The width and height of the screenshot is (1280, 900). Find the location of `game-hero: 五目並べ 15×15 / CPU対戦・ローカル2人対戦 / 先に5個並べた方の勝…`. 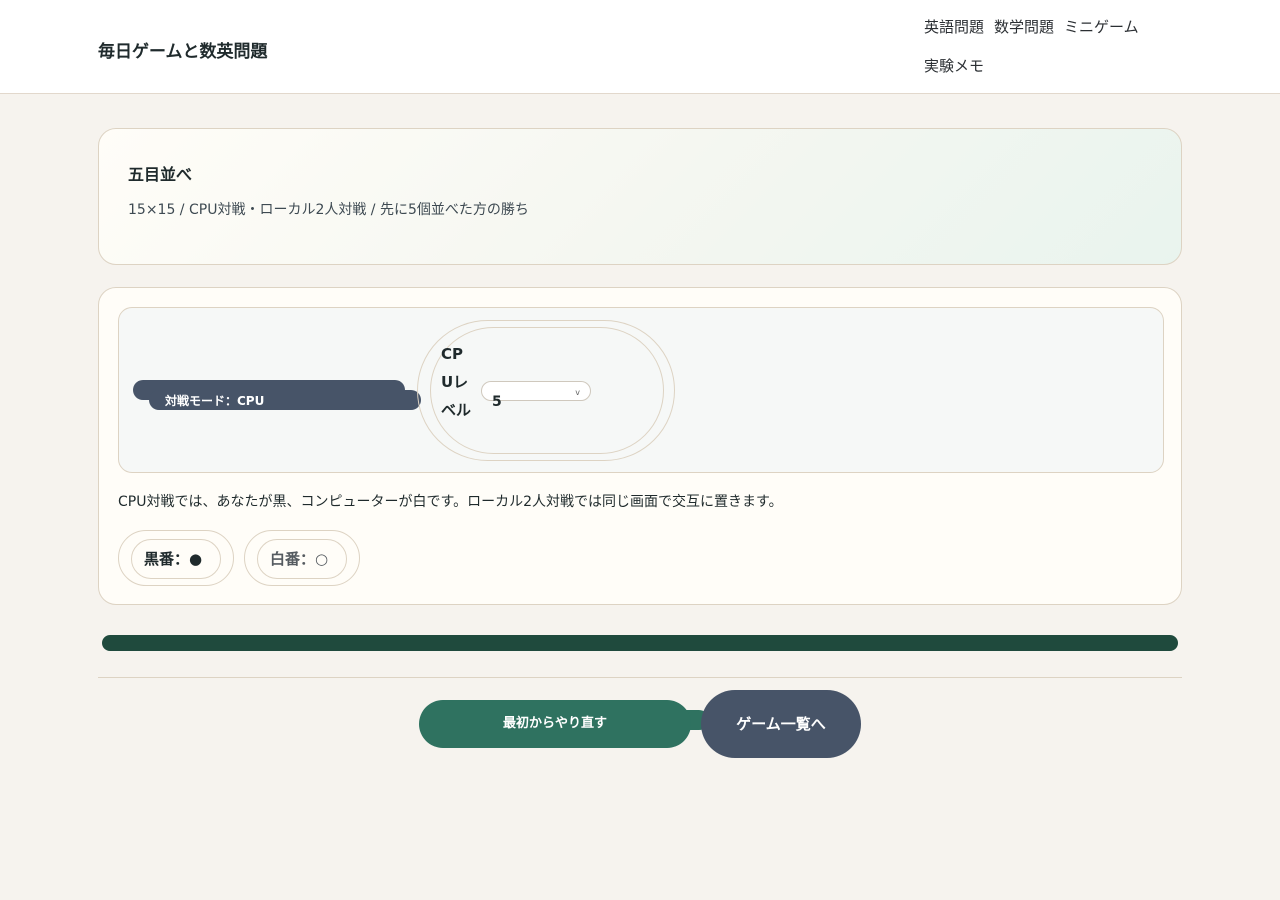

game-hero: 五目並べ 15×15 / CPU対戦・ローカル2人対戦 / 先に5個並べた方の勝… is located at coordinates (640, 196).